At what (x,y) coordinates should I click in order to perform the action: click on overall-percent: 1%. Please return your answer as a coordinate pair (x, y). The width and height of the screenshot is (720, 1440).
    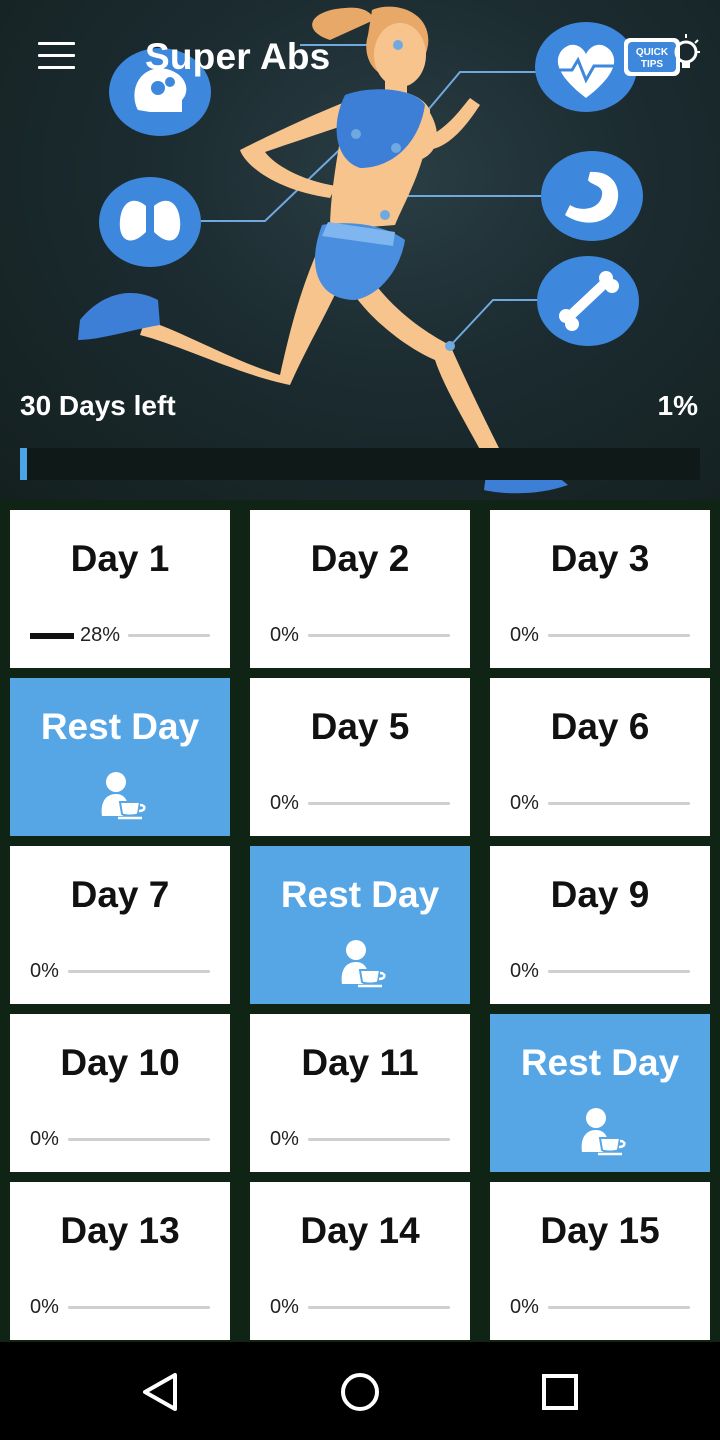
    Looking at the image, I should click on (677, 405).